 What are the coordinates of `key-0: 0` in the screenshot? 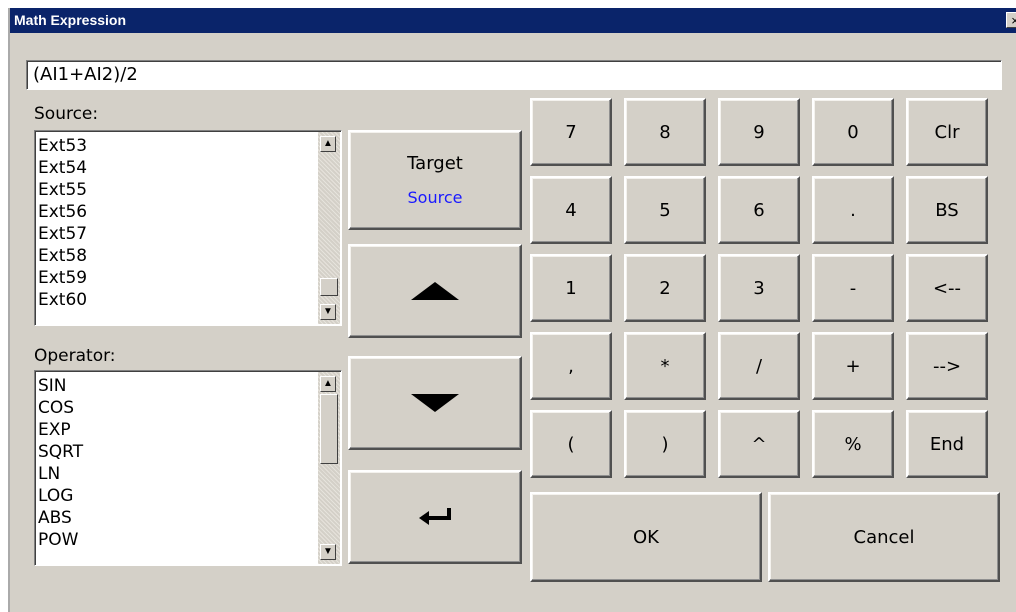 It's located at (853, 132).